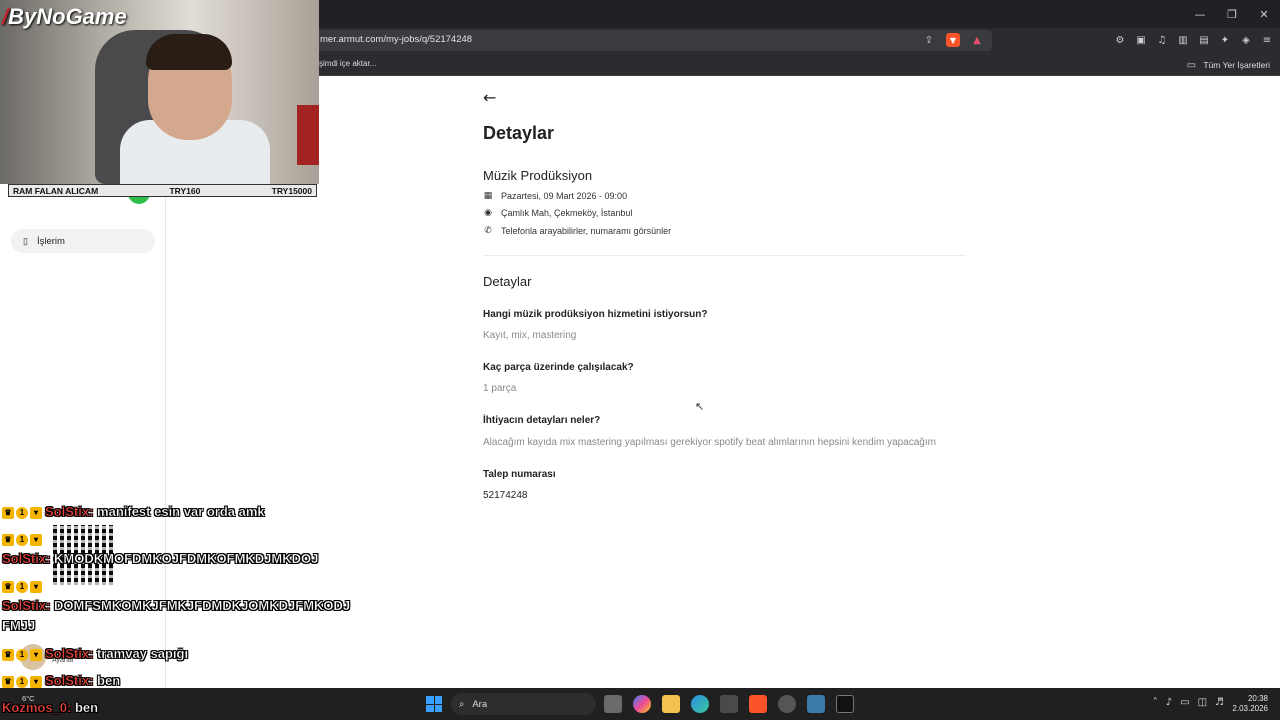 This screenshot has height=720, width=1280. I want to click on file-explorer-icon, so click(671, 704).